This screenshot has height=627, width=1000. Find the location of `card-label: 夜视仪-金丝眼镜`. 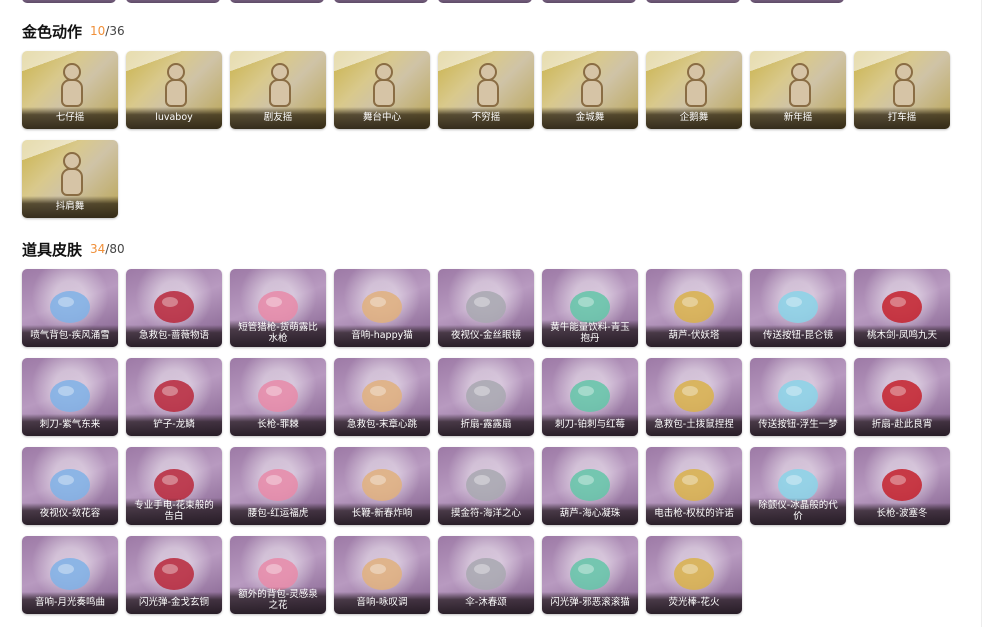

card-label: 夜视仪-金丝眼镜 is located at coordinates (486, 336).